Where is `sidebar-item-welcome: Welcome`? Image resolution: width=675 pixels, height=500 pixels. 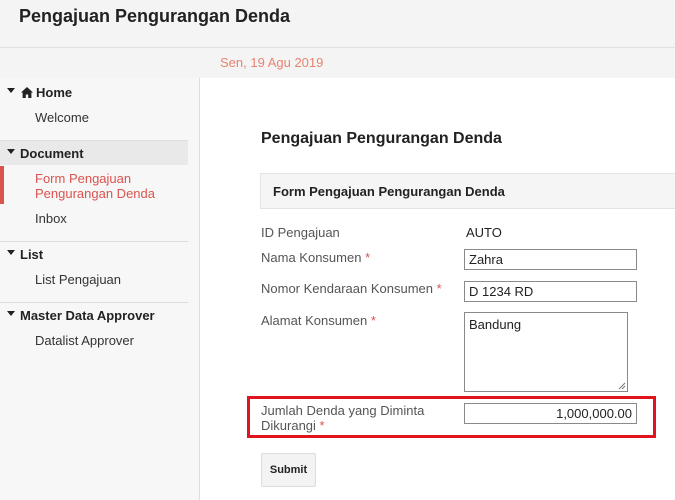
sidebar-item-welcome: Welcome is located at coordinates (62, 117).